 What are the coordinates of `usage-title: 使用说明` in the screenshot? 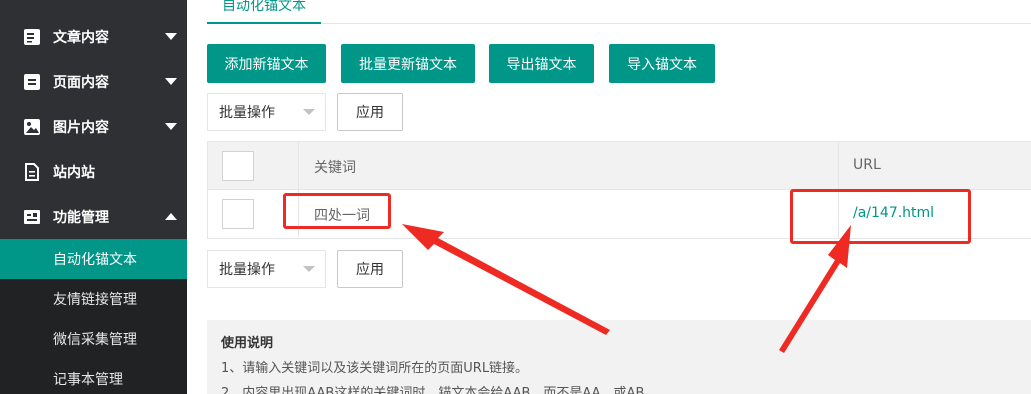 It's located at (247, 343).